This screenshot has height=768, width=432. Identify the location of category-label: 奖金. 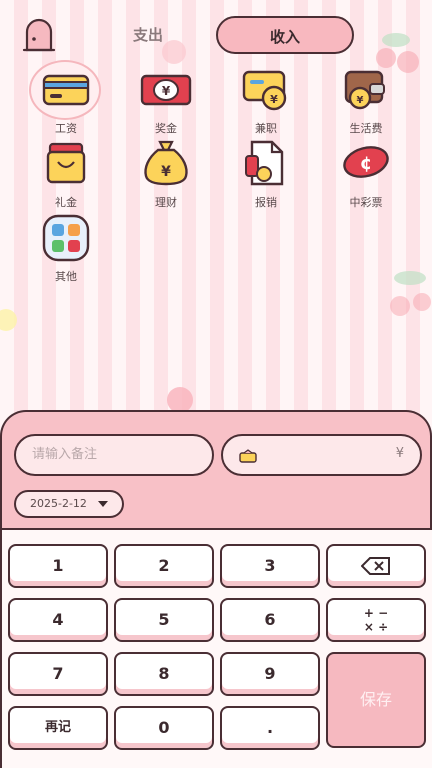
(166, 128).